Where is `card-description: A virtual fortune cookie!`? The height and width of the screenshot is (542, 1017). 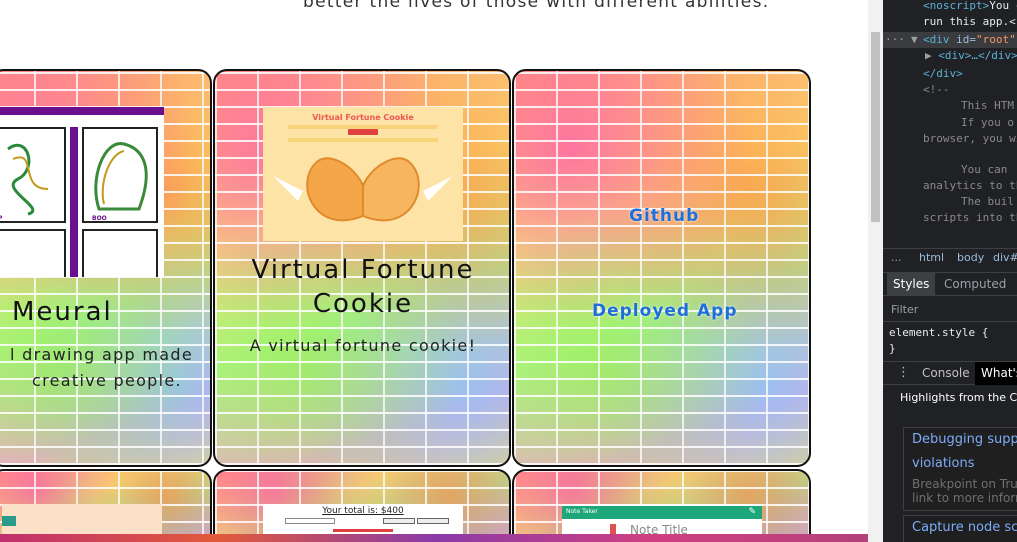 card-description: A virtual fortune cookie! is located at coordinates (363, 345).